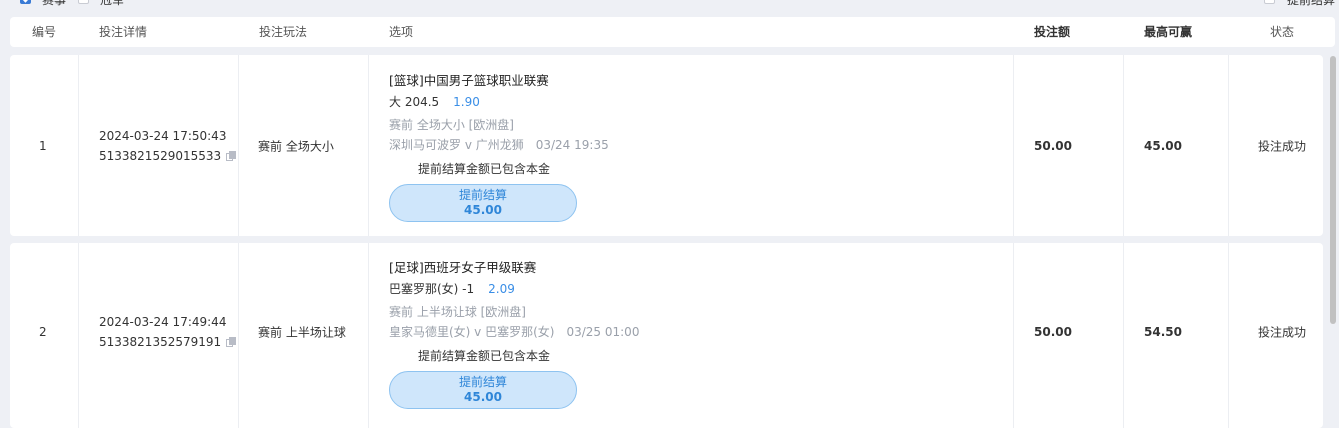 The image size is (1339, 428). What do you see at coordinates (163, 322) in the screenshot?
I see `bet-time: 2024-03-24 17:49:44` at bounding box center [163, 322].